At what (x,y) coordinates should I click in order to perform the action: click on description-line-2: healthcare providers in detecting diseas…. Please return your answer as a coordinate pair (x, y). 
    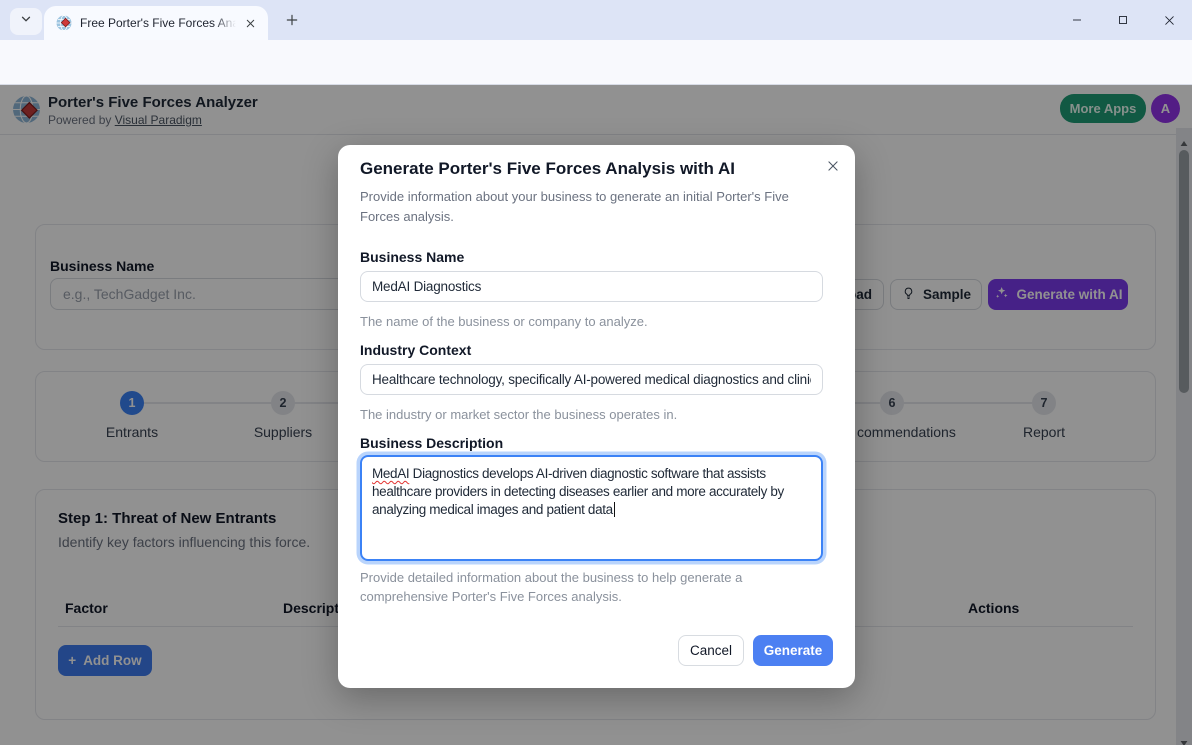
    Looking at the image, I should click on (578, 492).